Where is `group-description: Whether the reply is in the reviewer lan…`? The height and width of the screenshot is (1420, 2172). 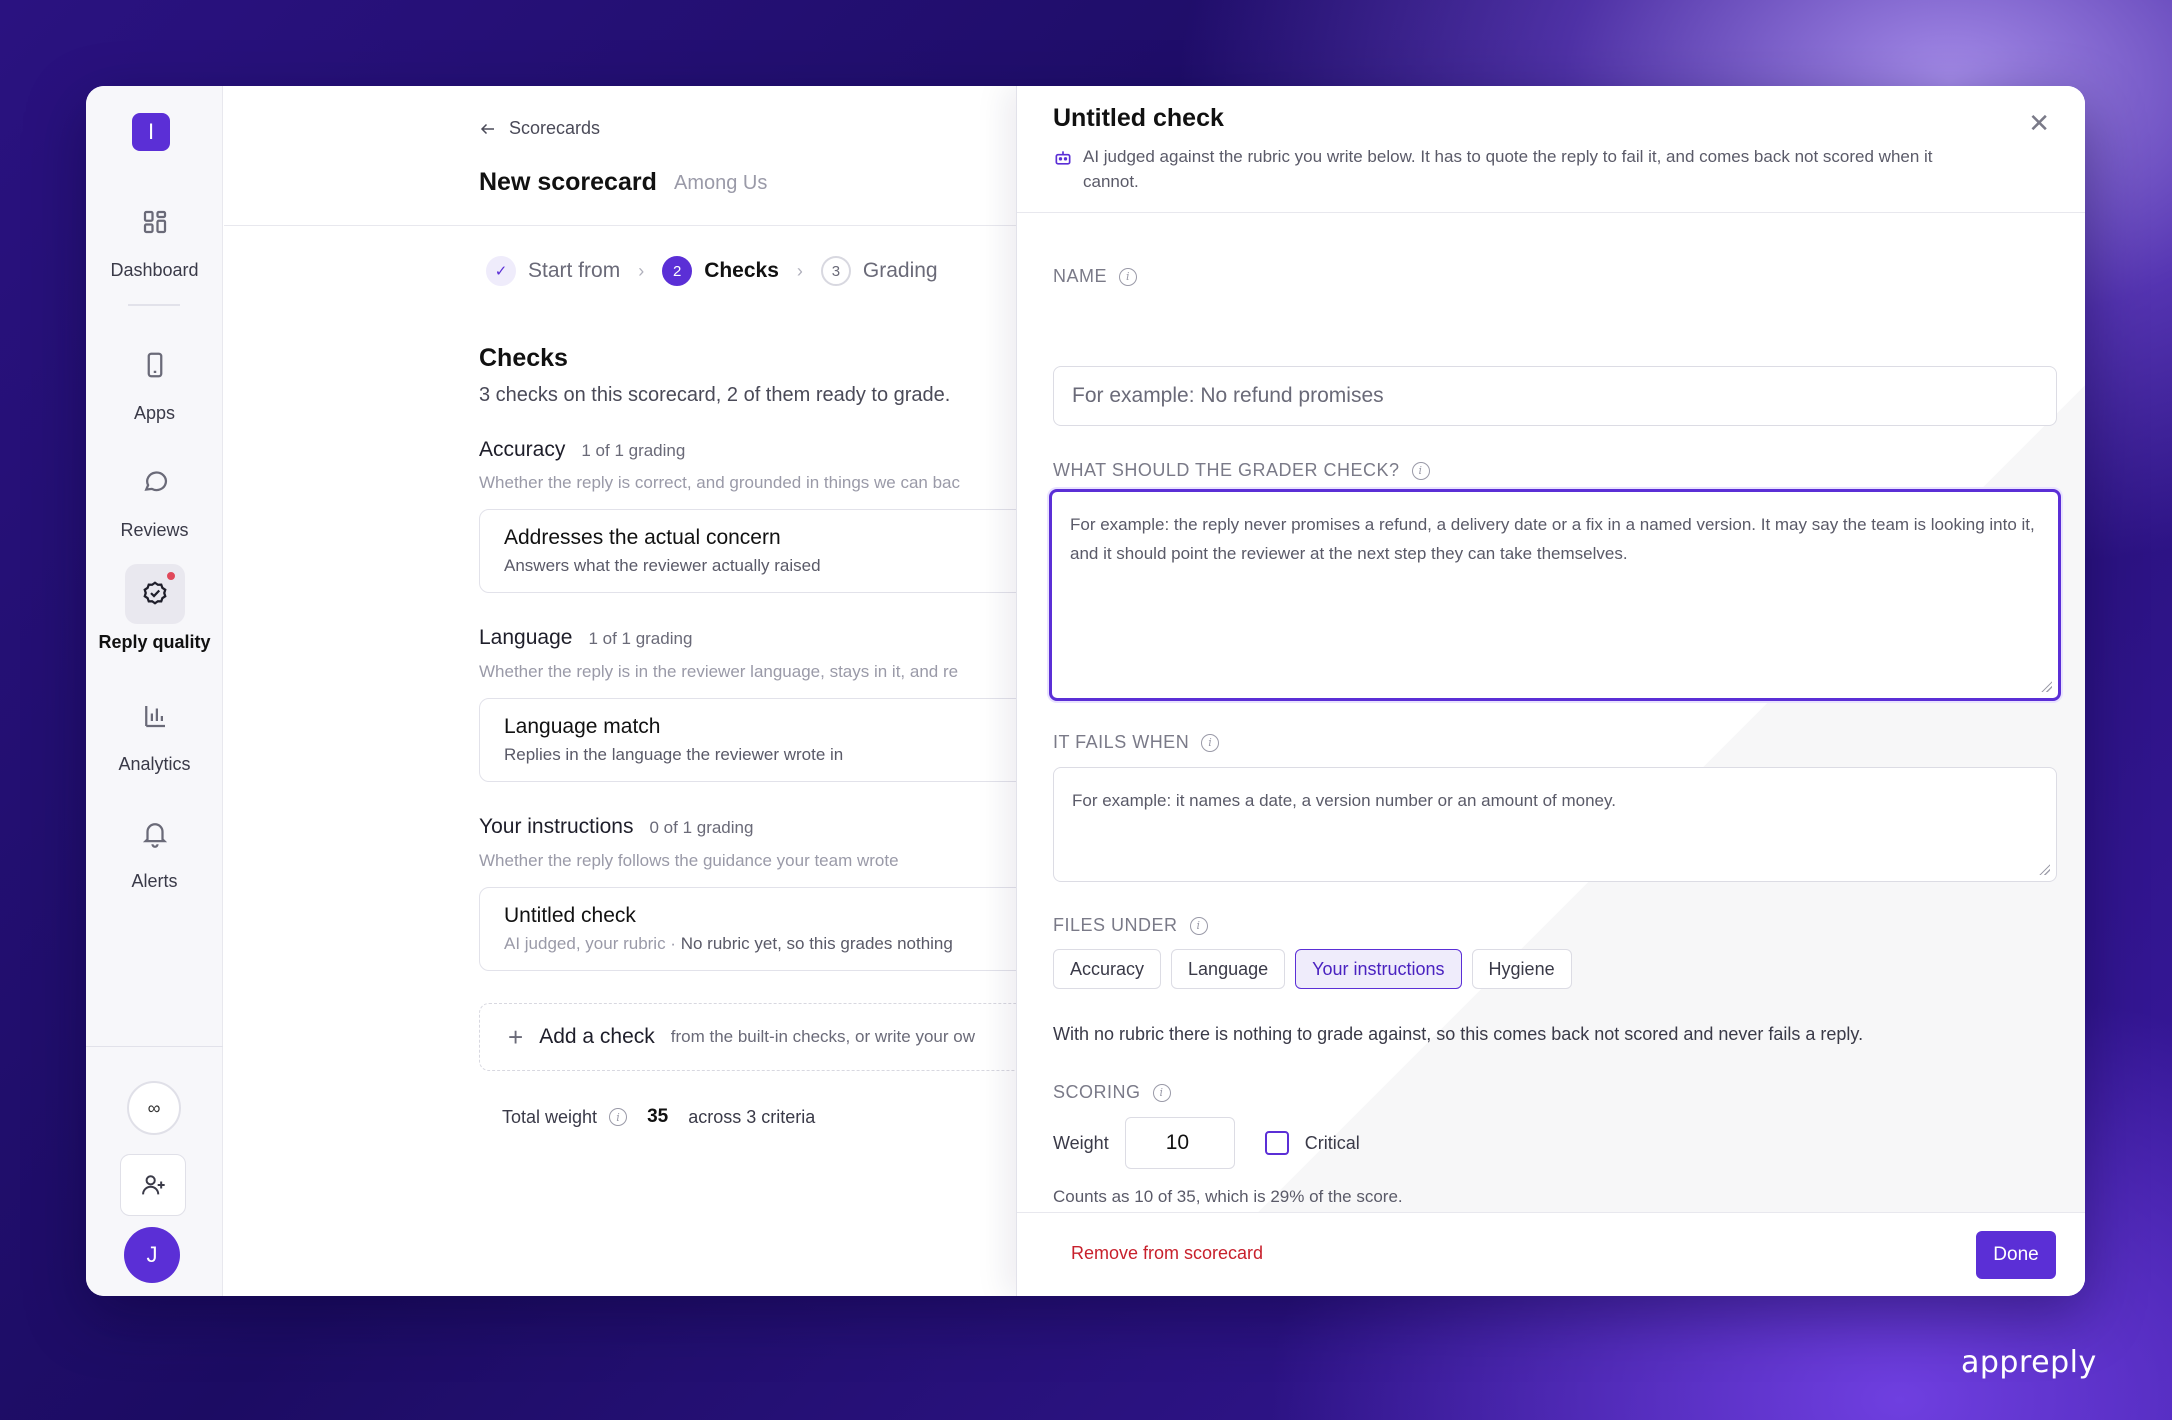
group-description: Whether the reply is in the reviewer lan… is located at coordinates (719, 671).